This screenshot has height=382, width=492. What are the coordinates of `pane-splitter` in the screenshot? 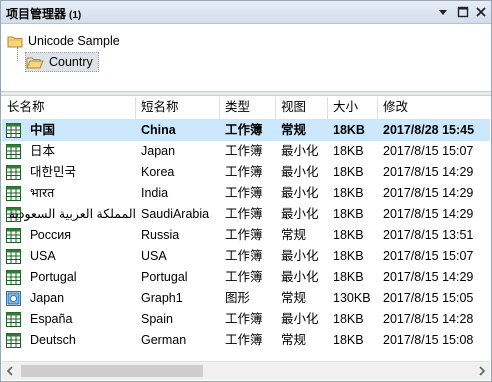 It's located at (246, 93).